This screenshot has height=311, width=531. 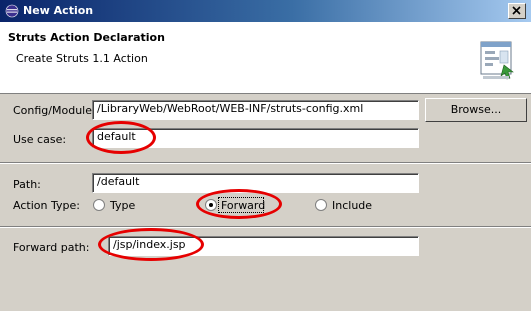 I want to click on path-label: Path:, so click(x=27, y=184).